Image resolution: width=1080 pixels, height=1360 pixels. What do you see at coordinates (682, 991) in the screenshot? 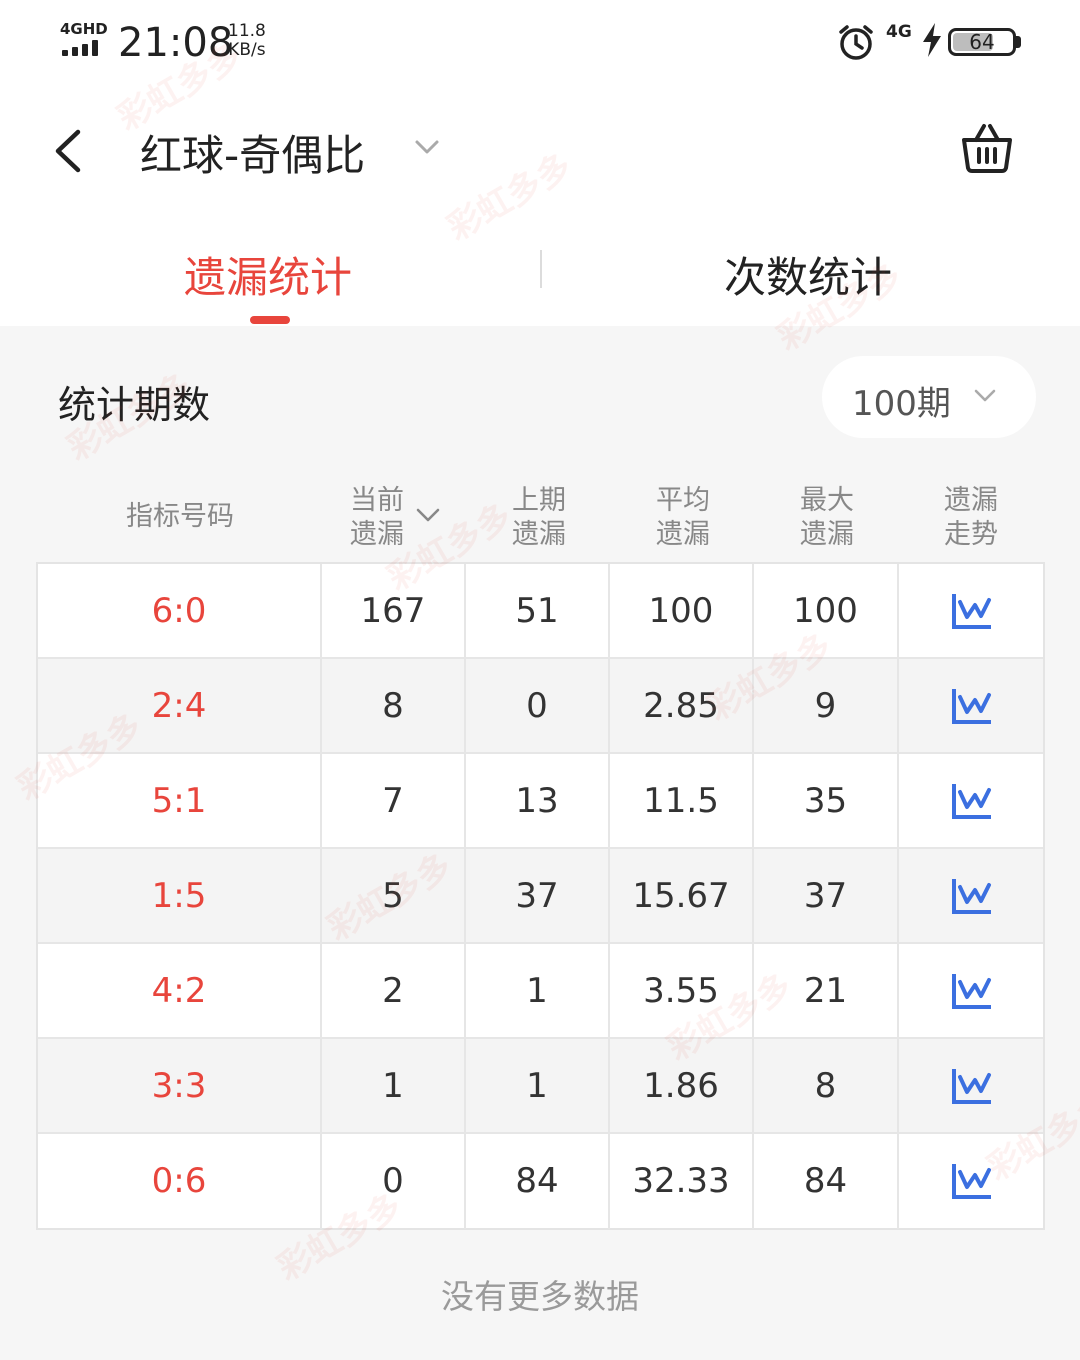
I see `cell-avg-miss: 3.55` at bounding box center [682, 991].